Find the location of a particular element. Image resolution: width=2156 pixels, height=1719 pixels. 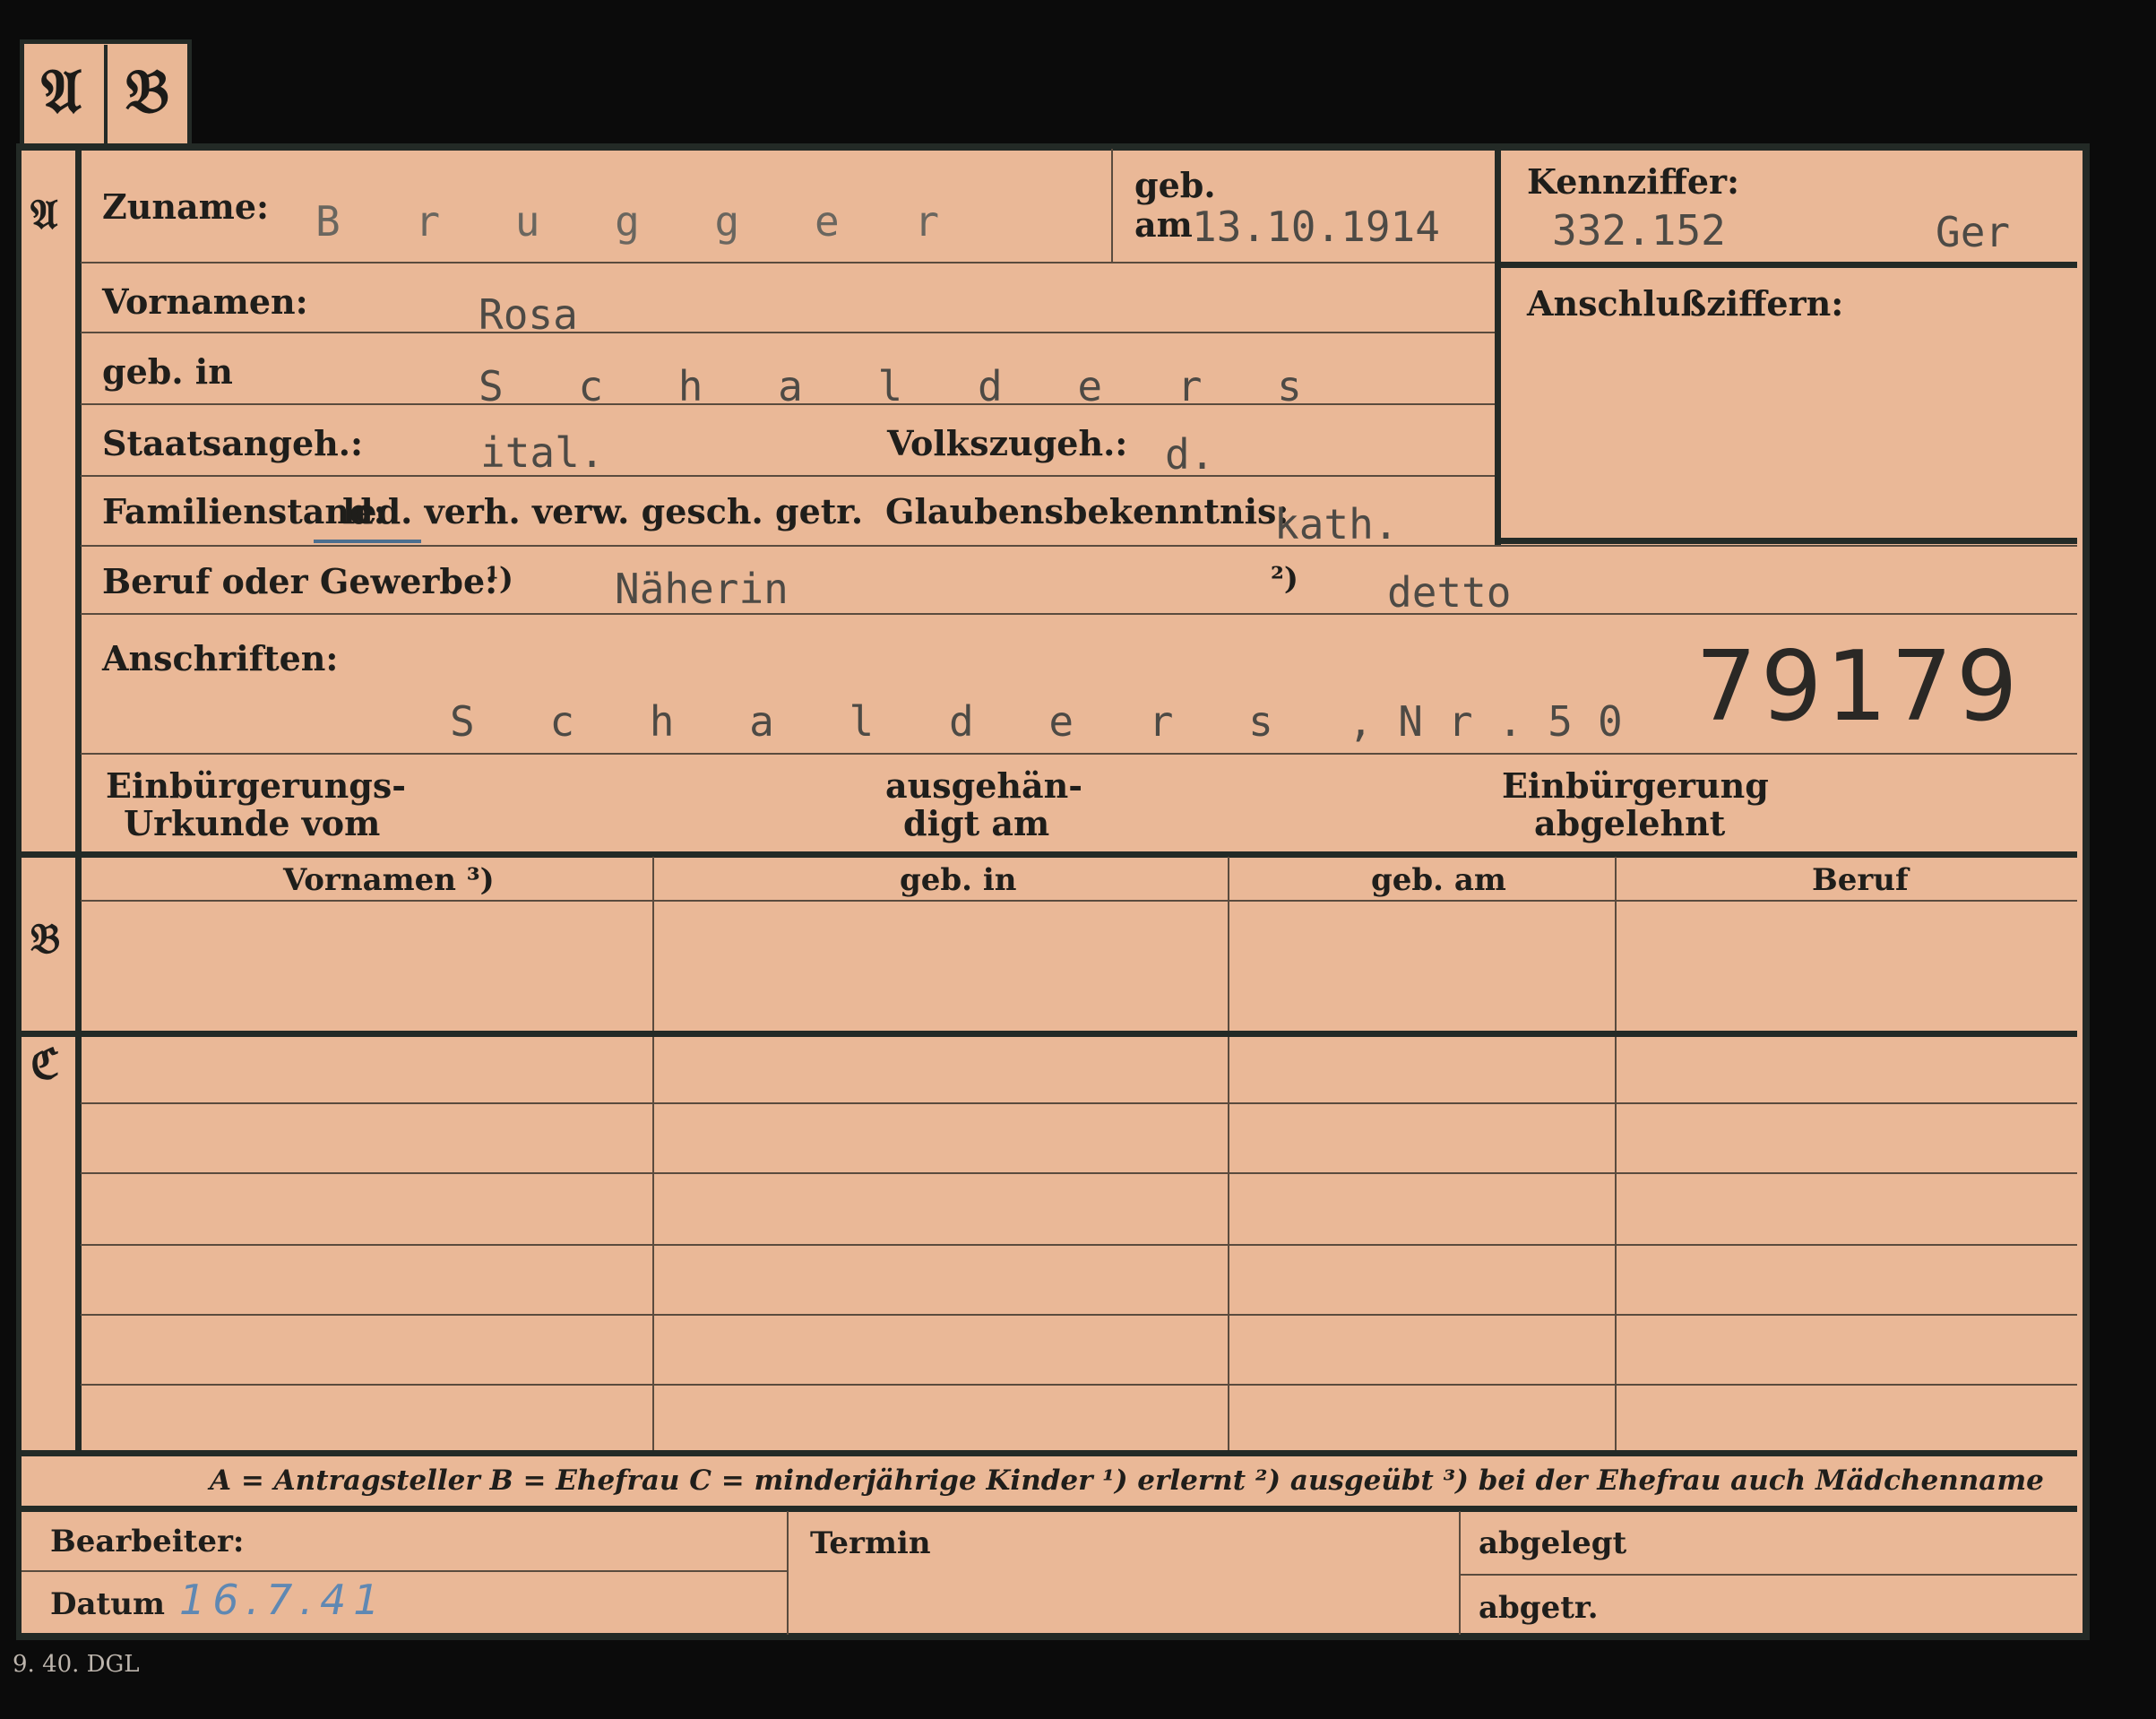

ethnicity-value: d. is located at coordinates (1190, 454).